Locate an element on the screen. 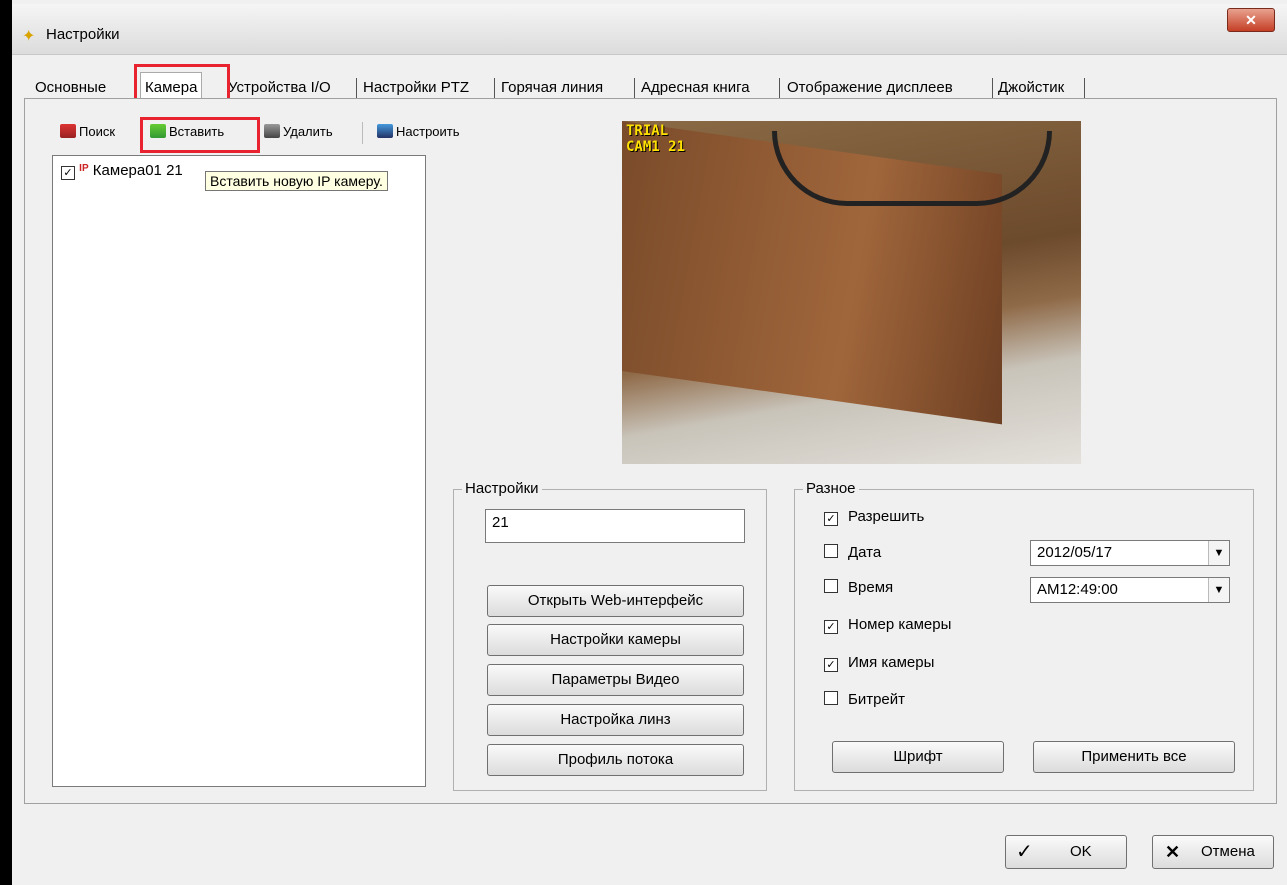  camera-number-option: ✓ Номер камеры is located at coordinates (887, 625).